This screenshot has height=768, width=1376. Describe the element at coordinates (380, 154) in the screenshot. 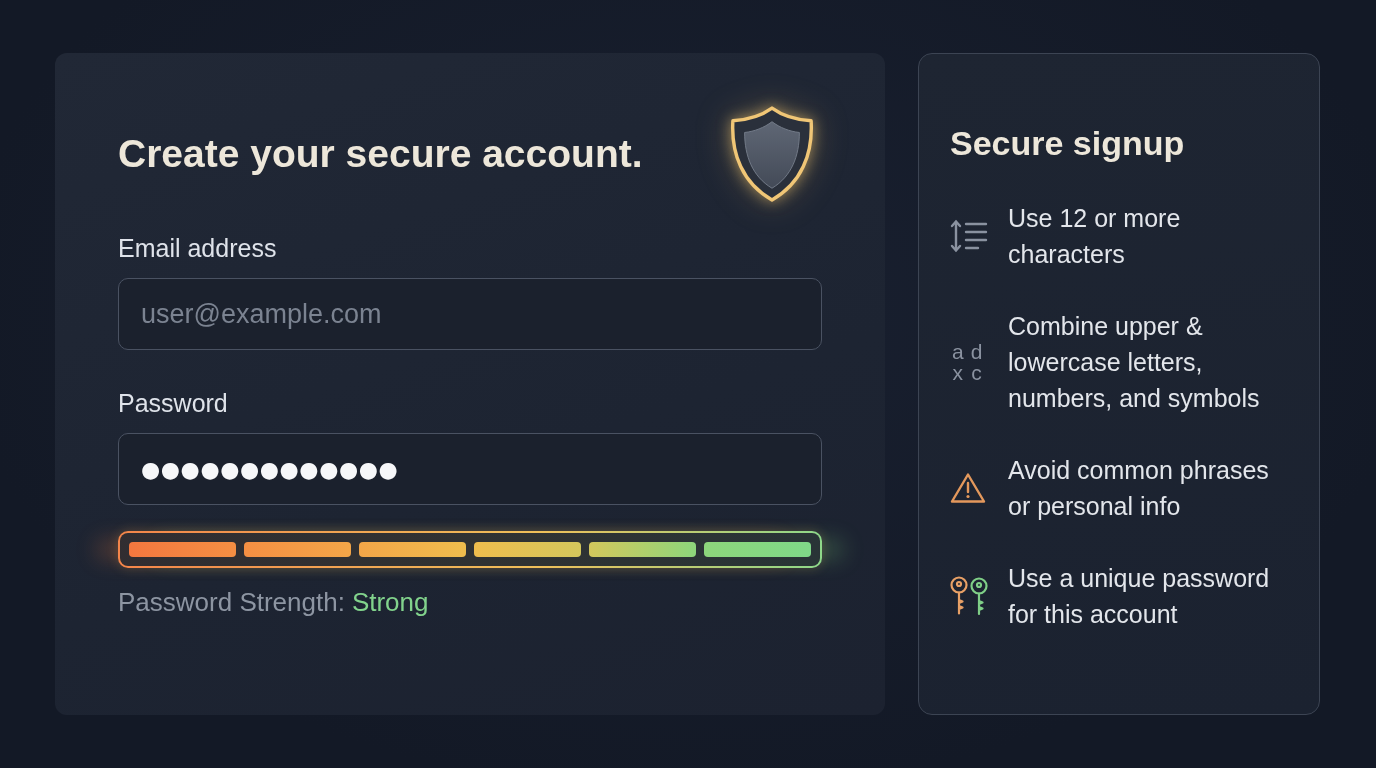

I see `form-title: Create your secure account.` at that location.